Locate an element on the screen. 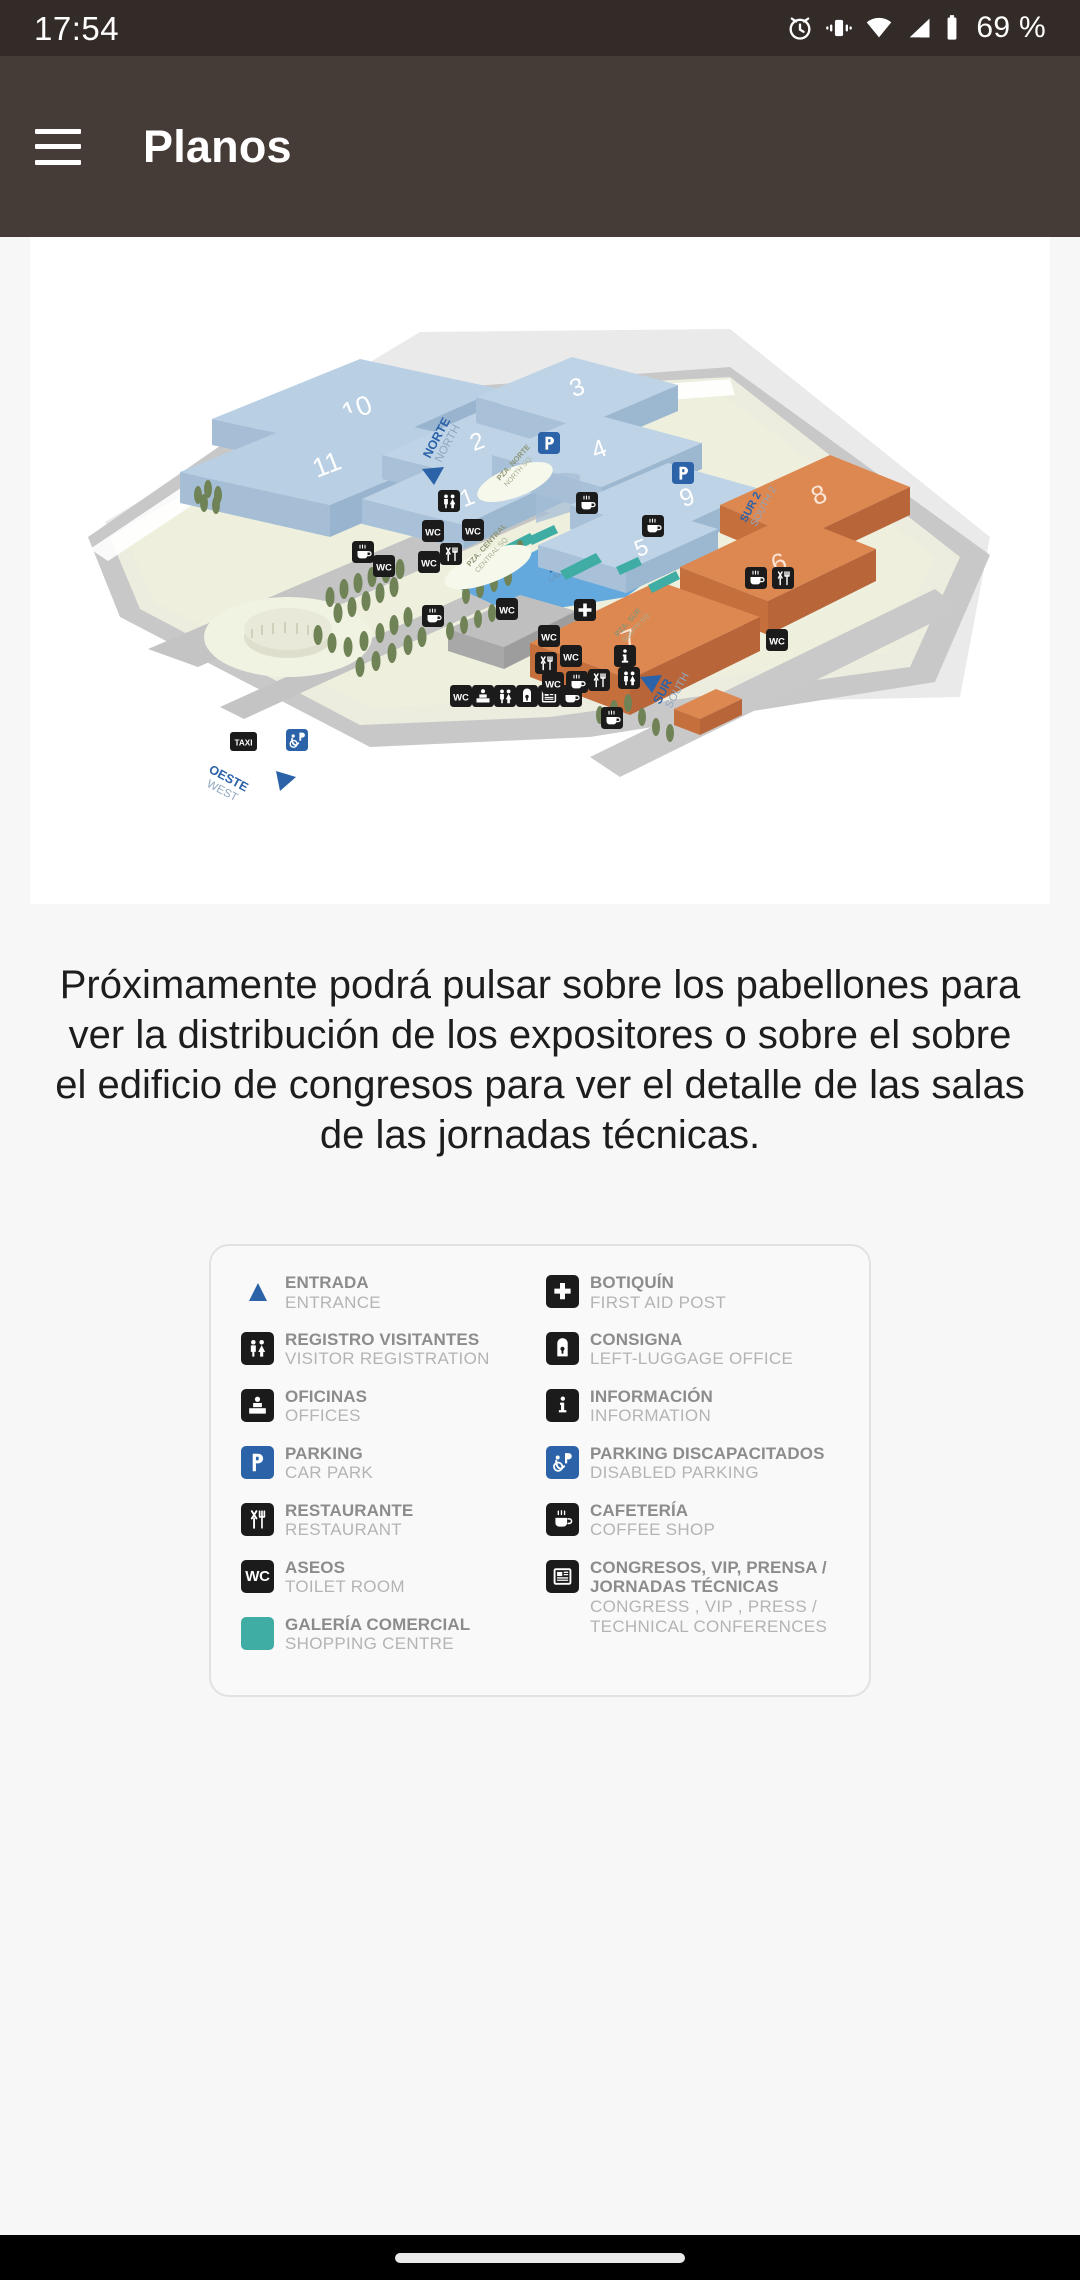  information-icon is located at coordinates (562, 1405).